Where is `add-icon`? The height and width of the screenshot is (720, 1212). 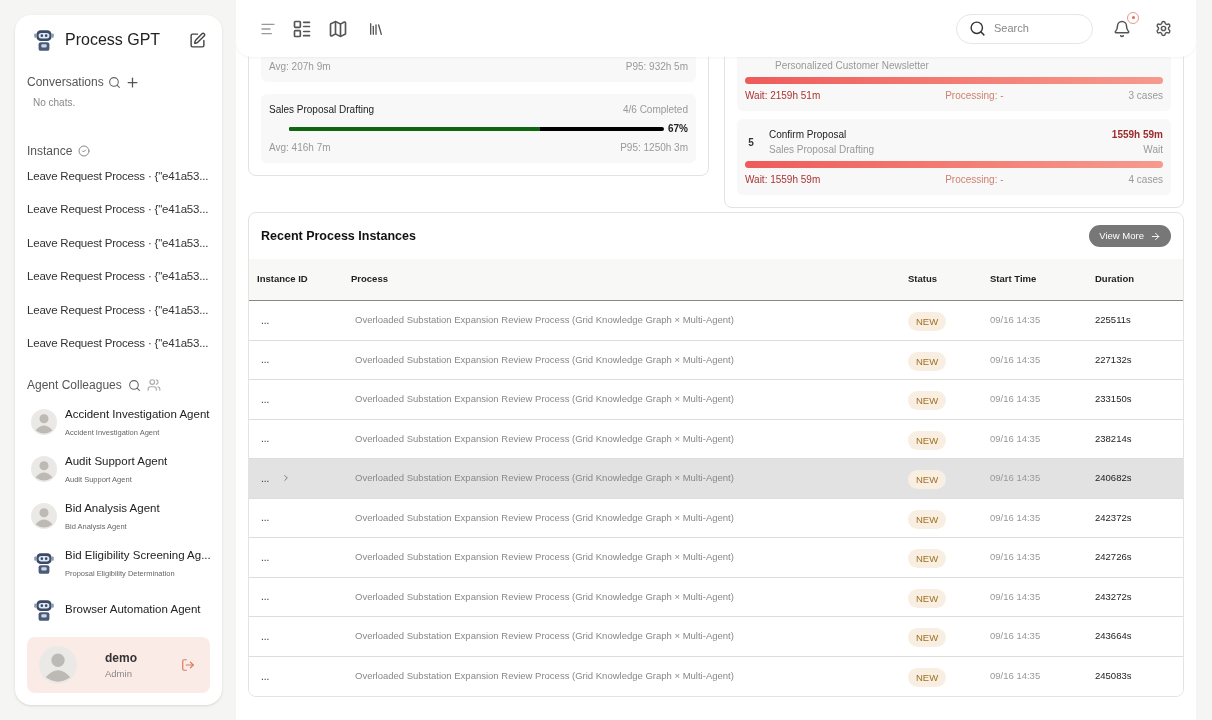 add-icon is located at coordinates (132, 82).